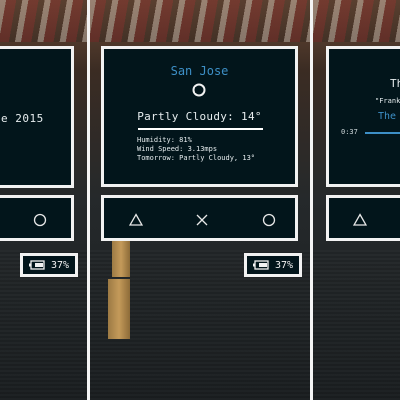 The height and width of the screenshot is (400, 400). Describe the element at coordinates (164, 140) in the screenshot. I see `humidity-text: Humidity: 81%` at that location.